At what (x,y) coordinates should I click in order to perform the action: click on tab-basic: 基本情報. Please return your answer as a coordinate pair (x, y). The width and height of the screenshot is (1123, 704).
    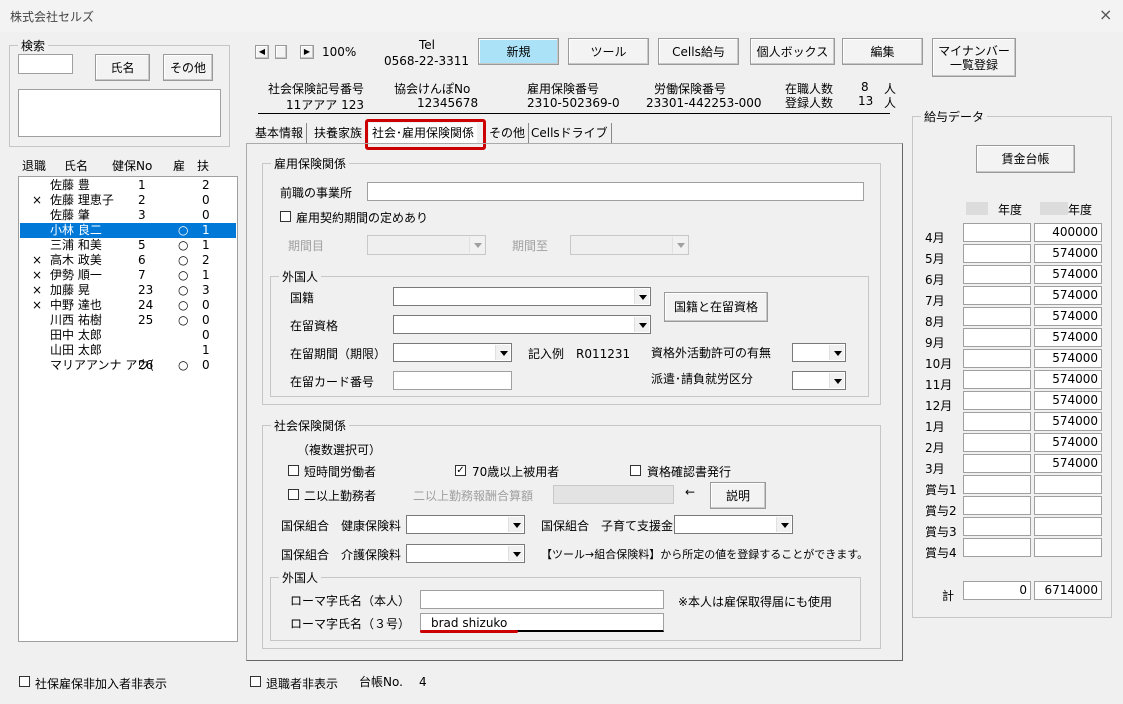
    Looking at the image, I should click on (280, 133).